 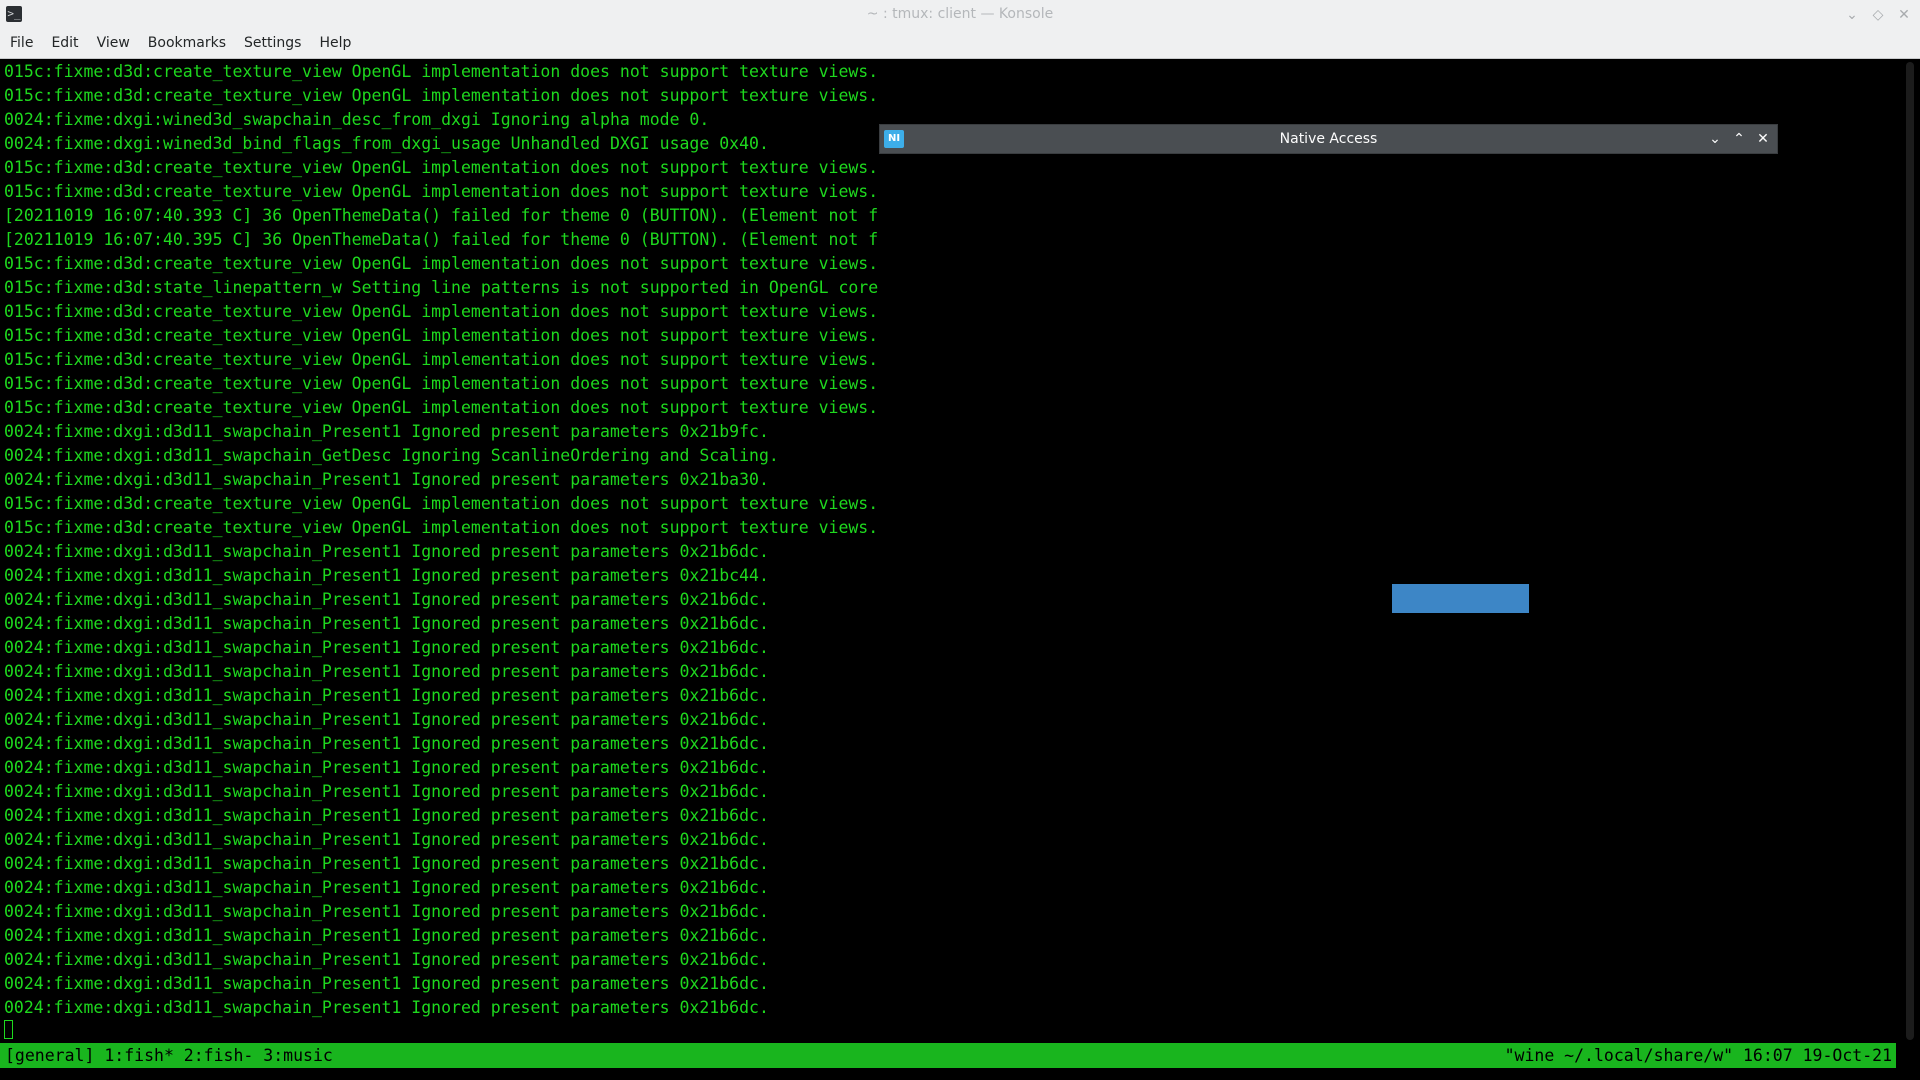 What do you see at coordinates (960, 44) in the screenshot?
I see `menu-bar: File Edit View Bookmarks Settings Help` at bounding box center [960, 44].